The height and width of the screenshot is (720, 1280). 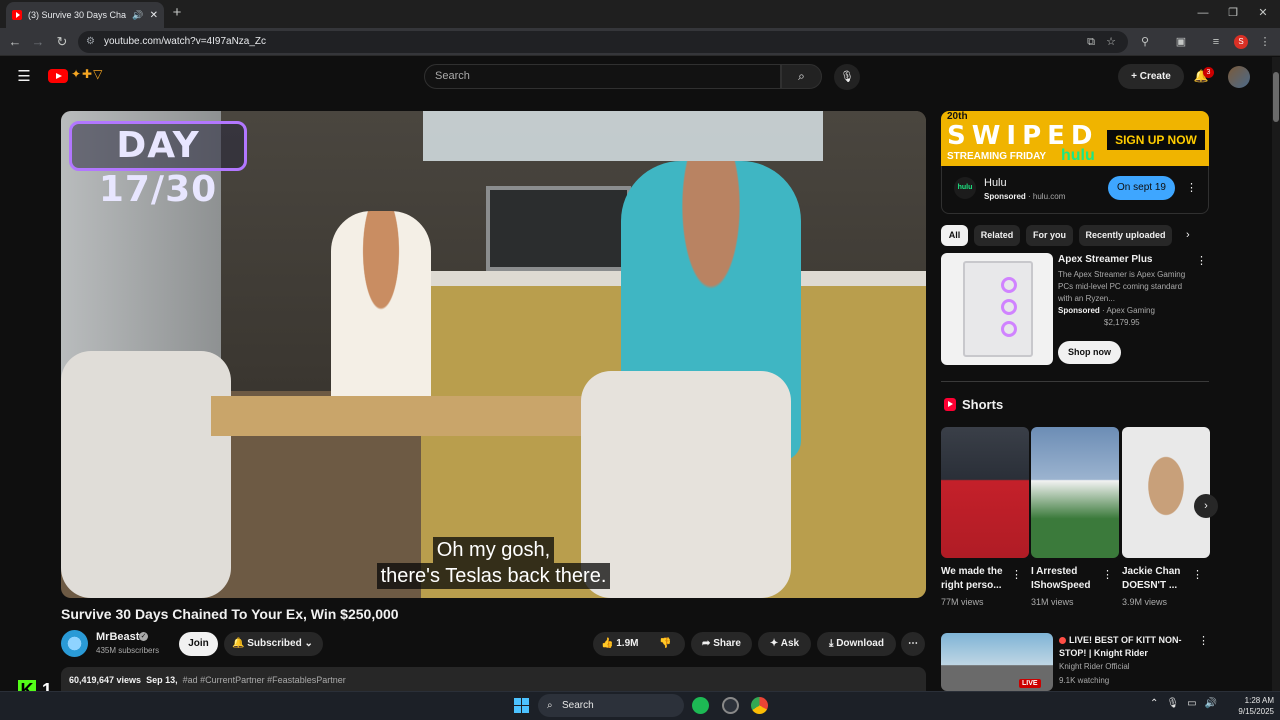 I want to click on verified-check-icon: ✓, so click(x=143, y=636).